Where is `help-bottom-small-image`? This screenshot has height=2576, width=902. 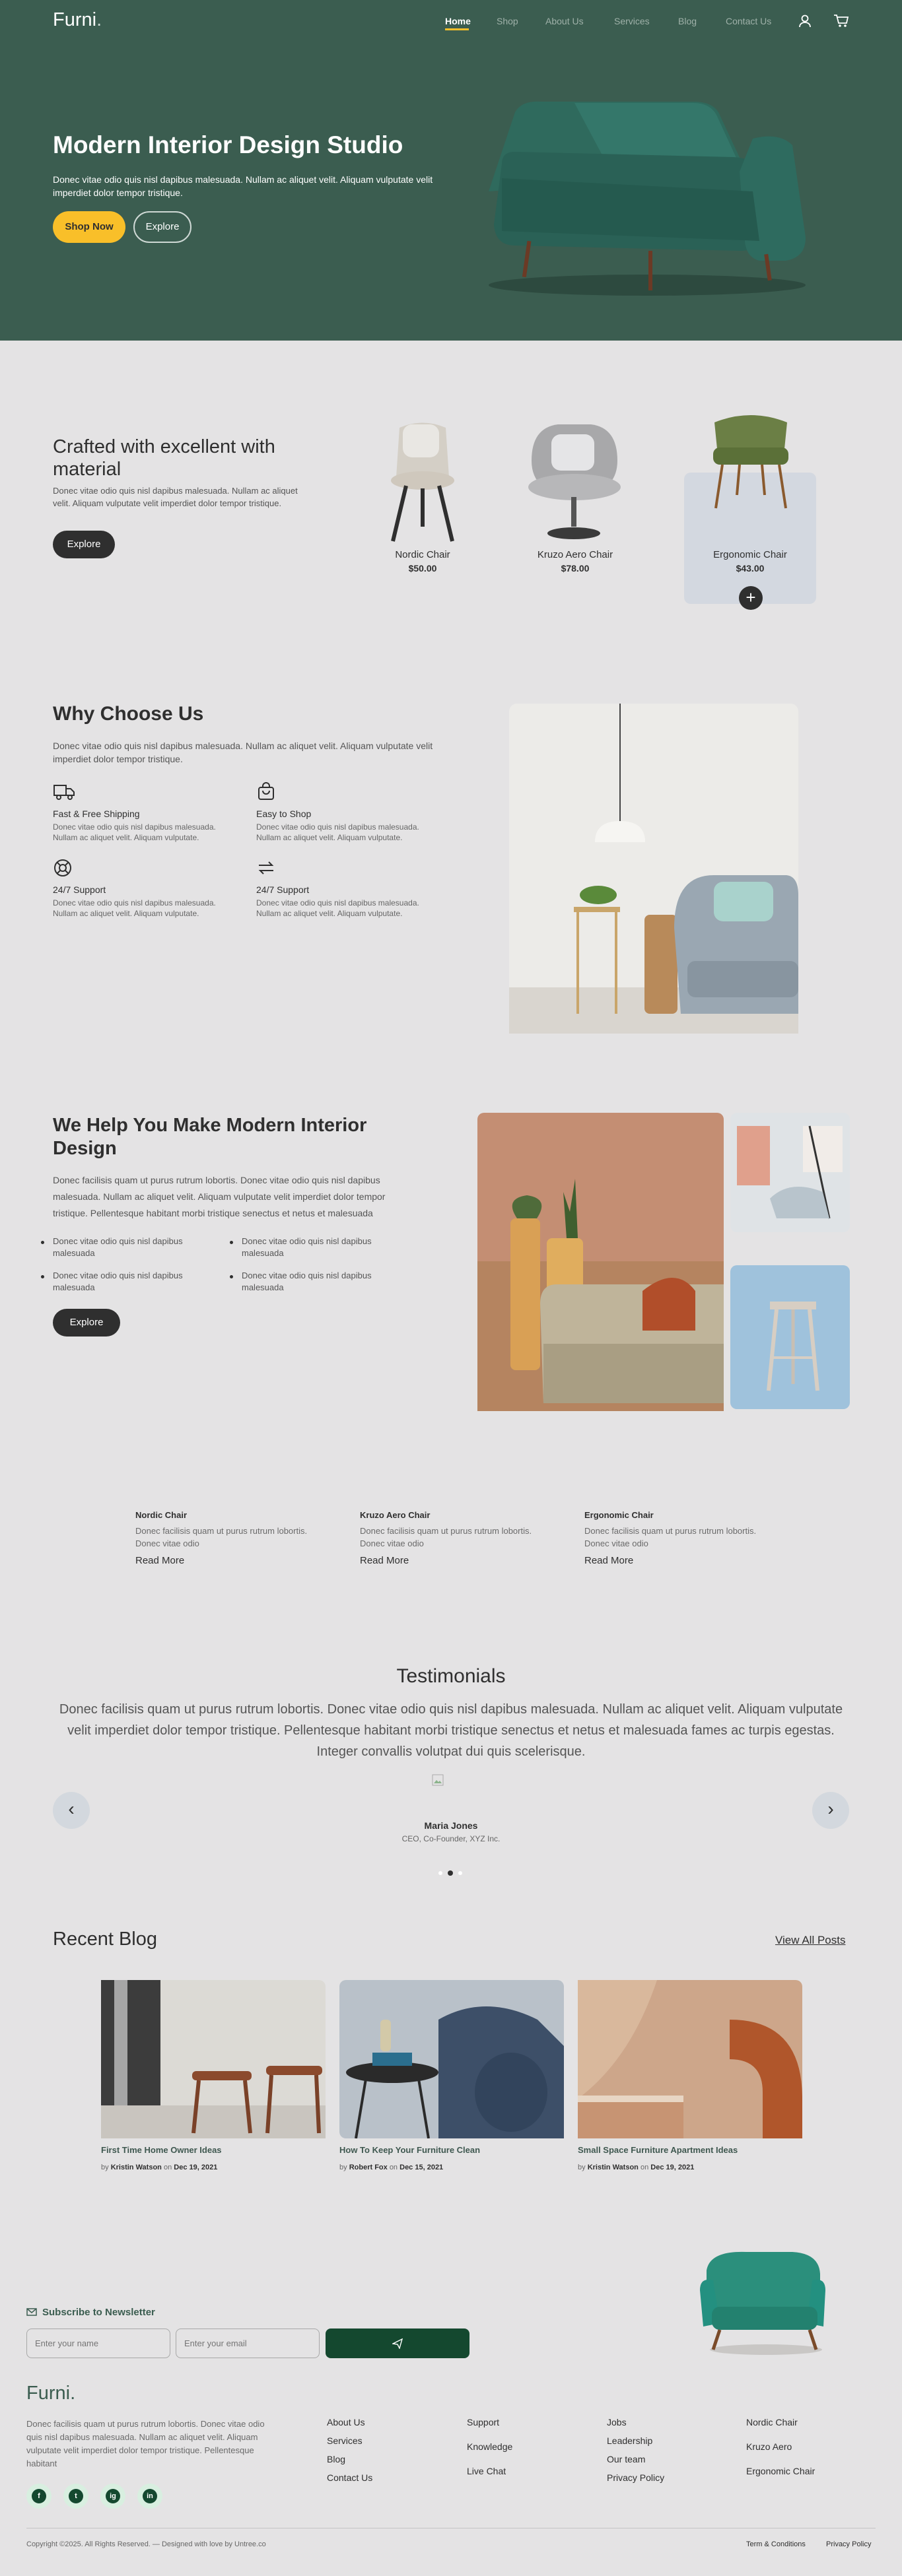 help-bottom-small-image is located at coordinates (790, 1337).